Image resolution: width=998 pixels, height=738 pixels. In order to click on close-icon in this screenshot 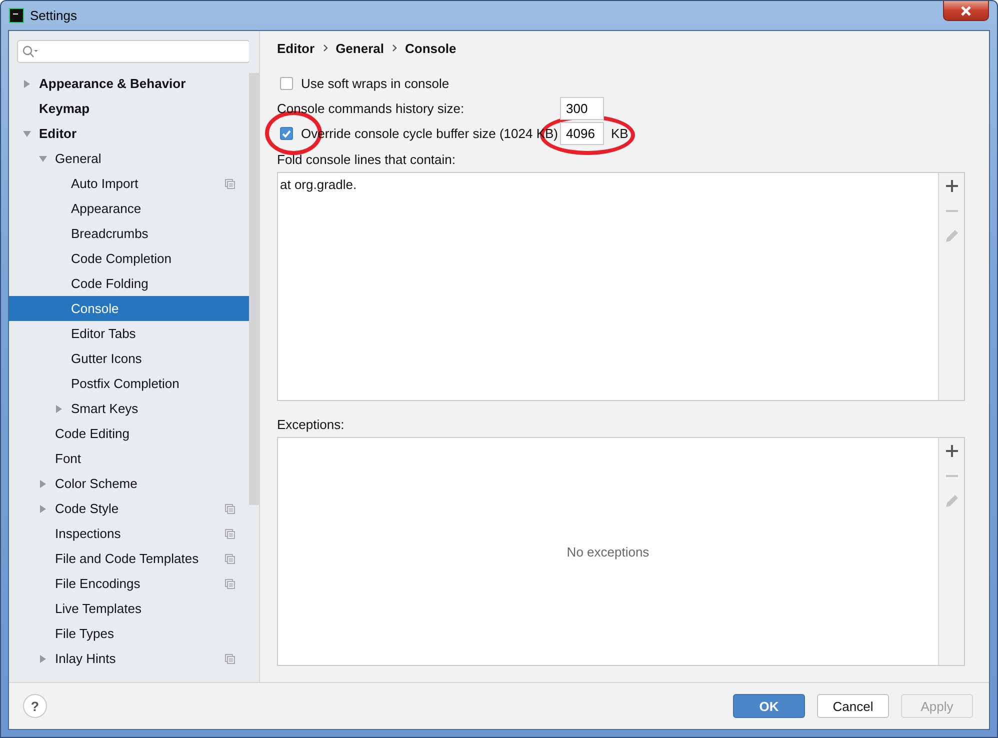, I will do `click(966, 11)`.